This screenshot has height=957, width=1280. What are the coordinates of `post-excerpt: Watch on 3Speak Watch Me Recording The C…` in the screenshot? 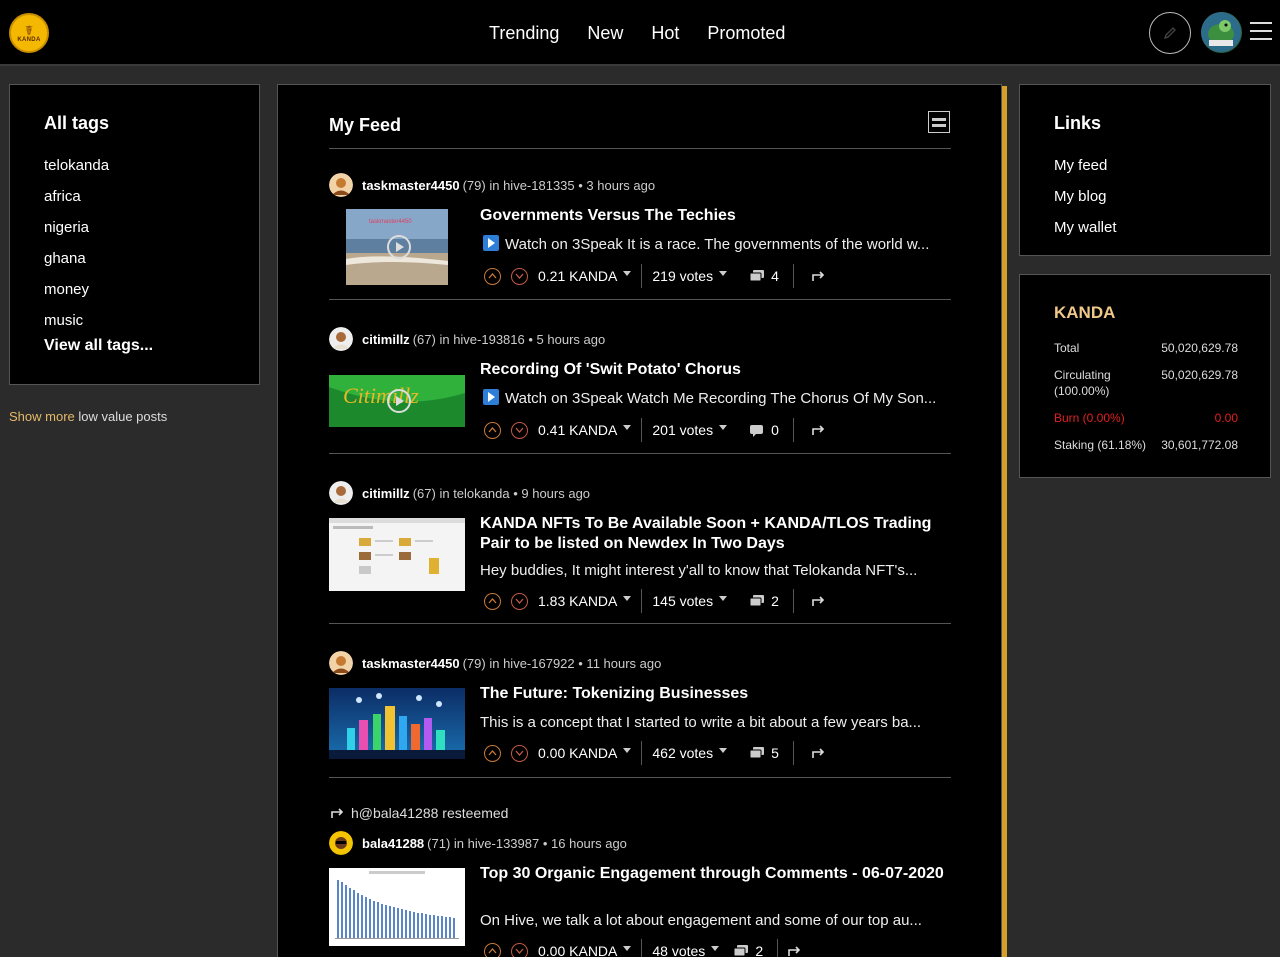 It's located at (715, 399).